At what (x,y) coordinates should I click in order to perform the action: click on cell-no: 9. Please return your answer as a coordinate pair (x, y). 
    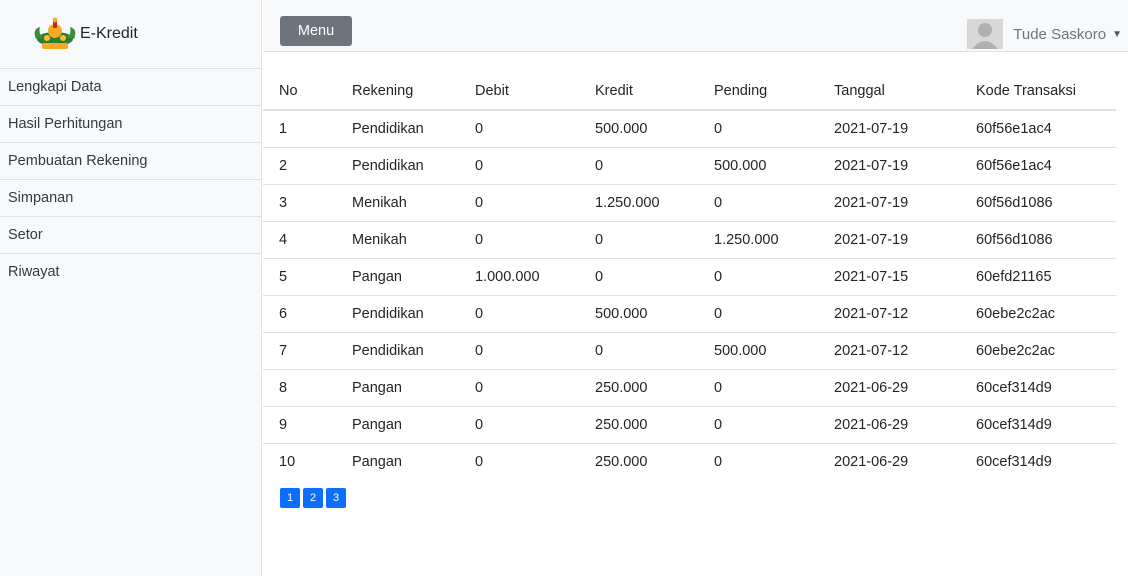
    Looking at the image, I should click on (299, 425).